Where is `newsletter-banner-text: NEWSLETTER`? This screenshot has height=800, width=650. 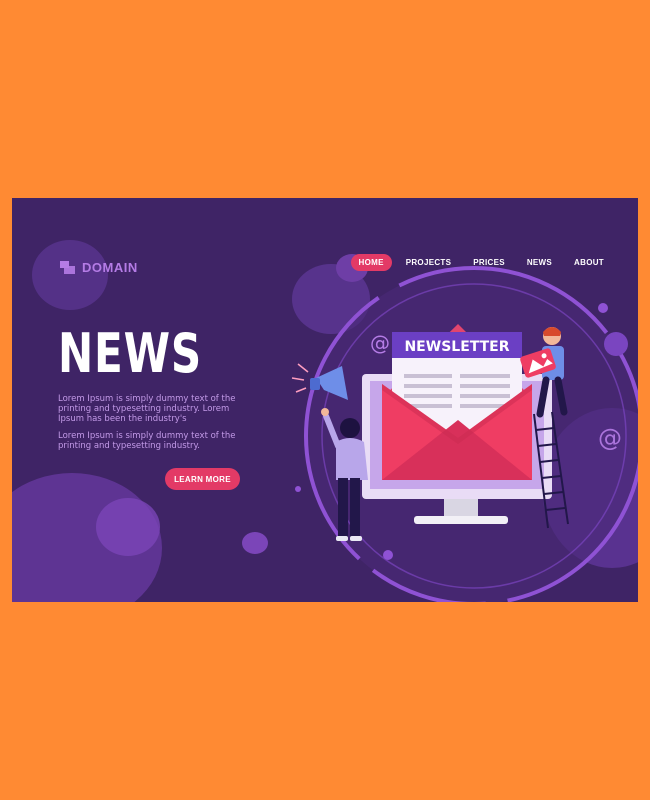
newsletter-banner-text: NEWSLETTER is located at coordinates (456, 347).